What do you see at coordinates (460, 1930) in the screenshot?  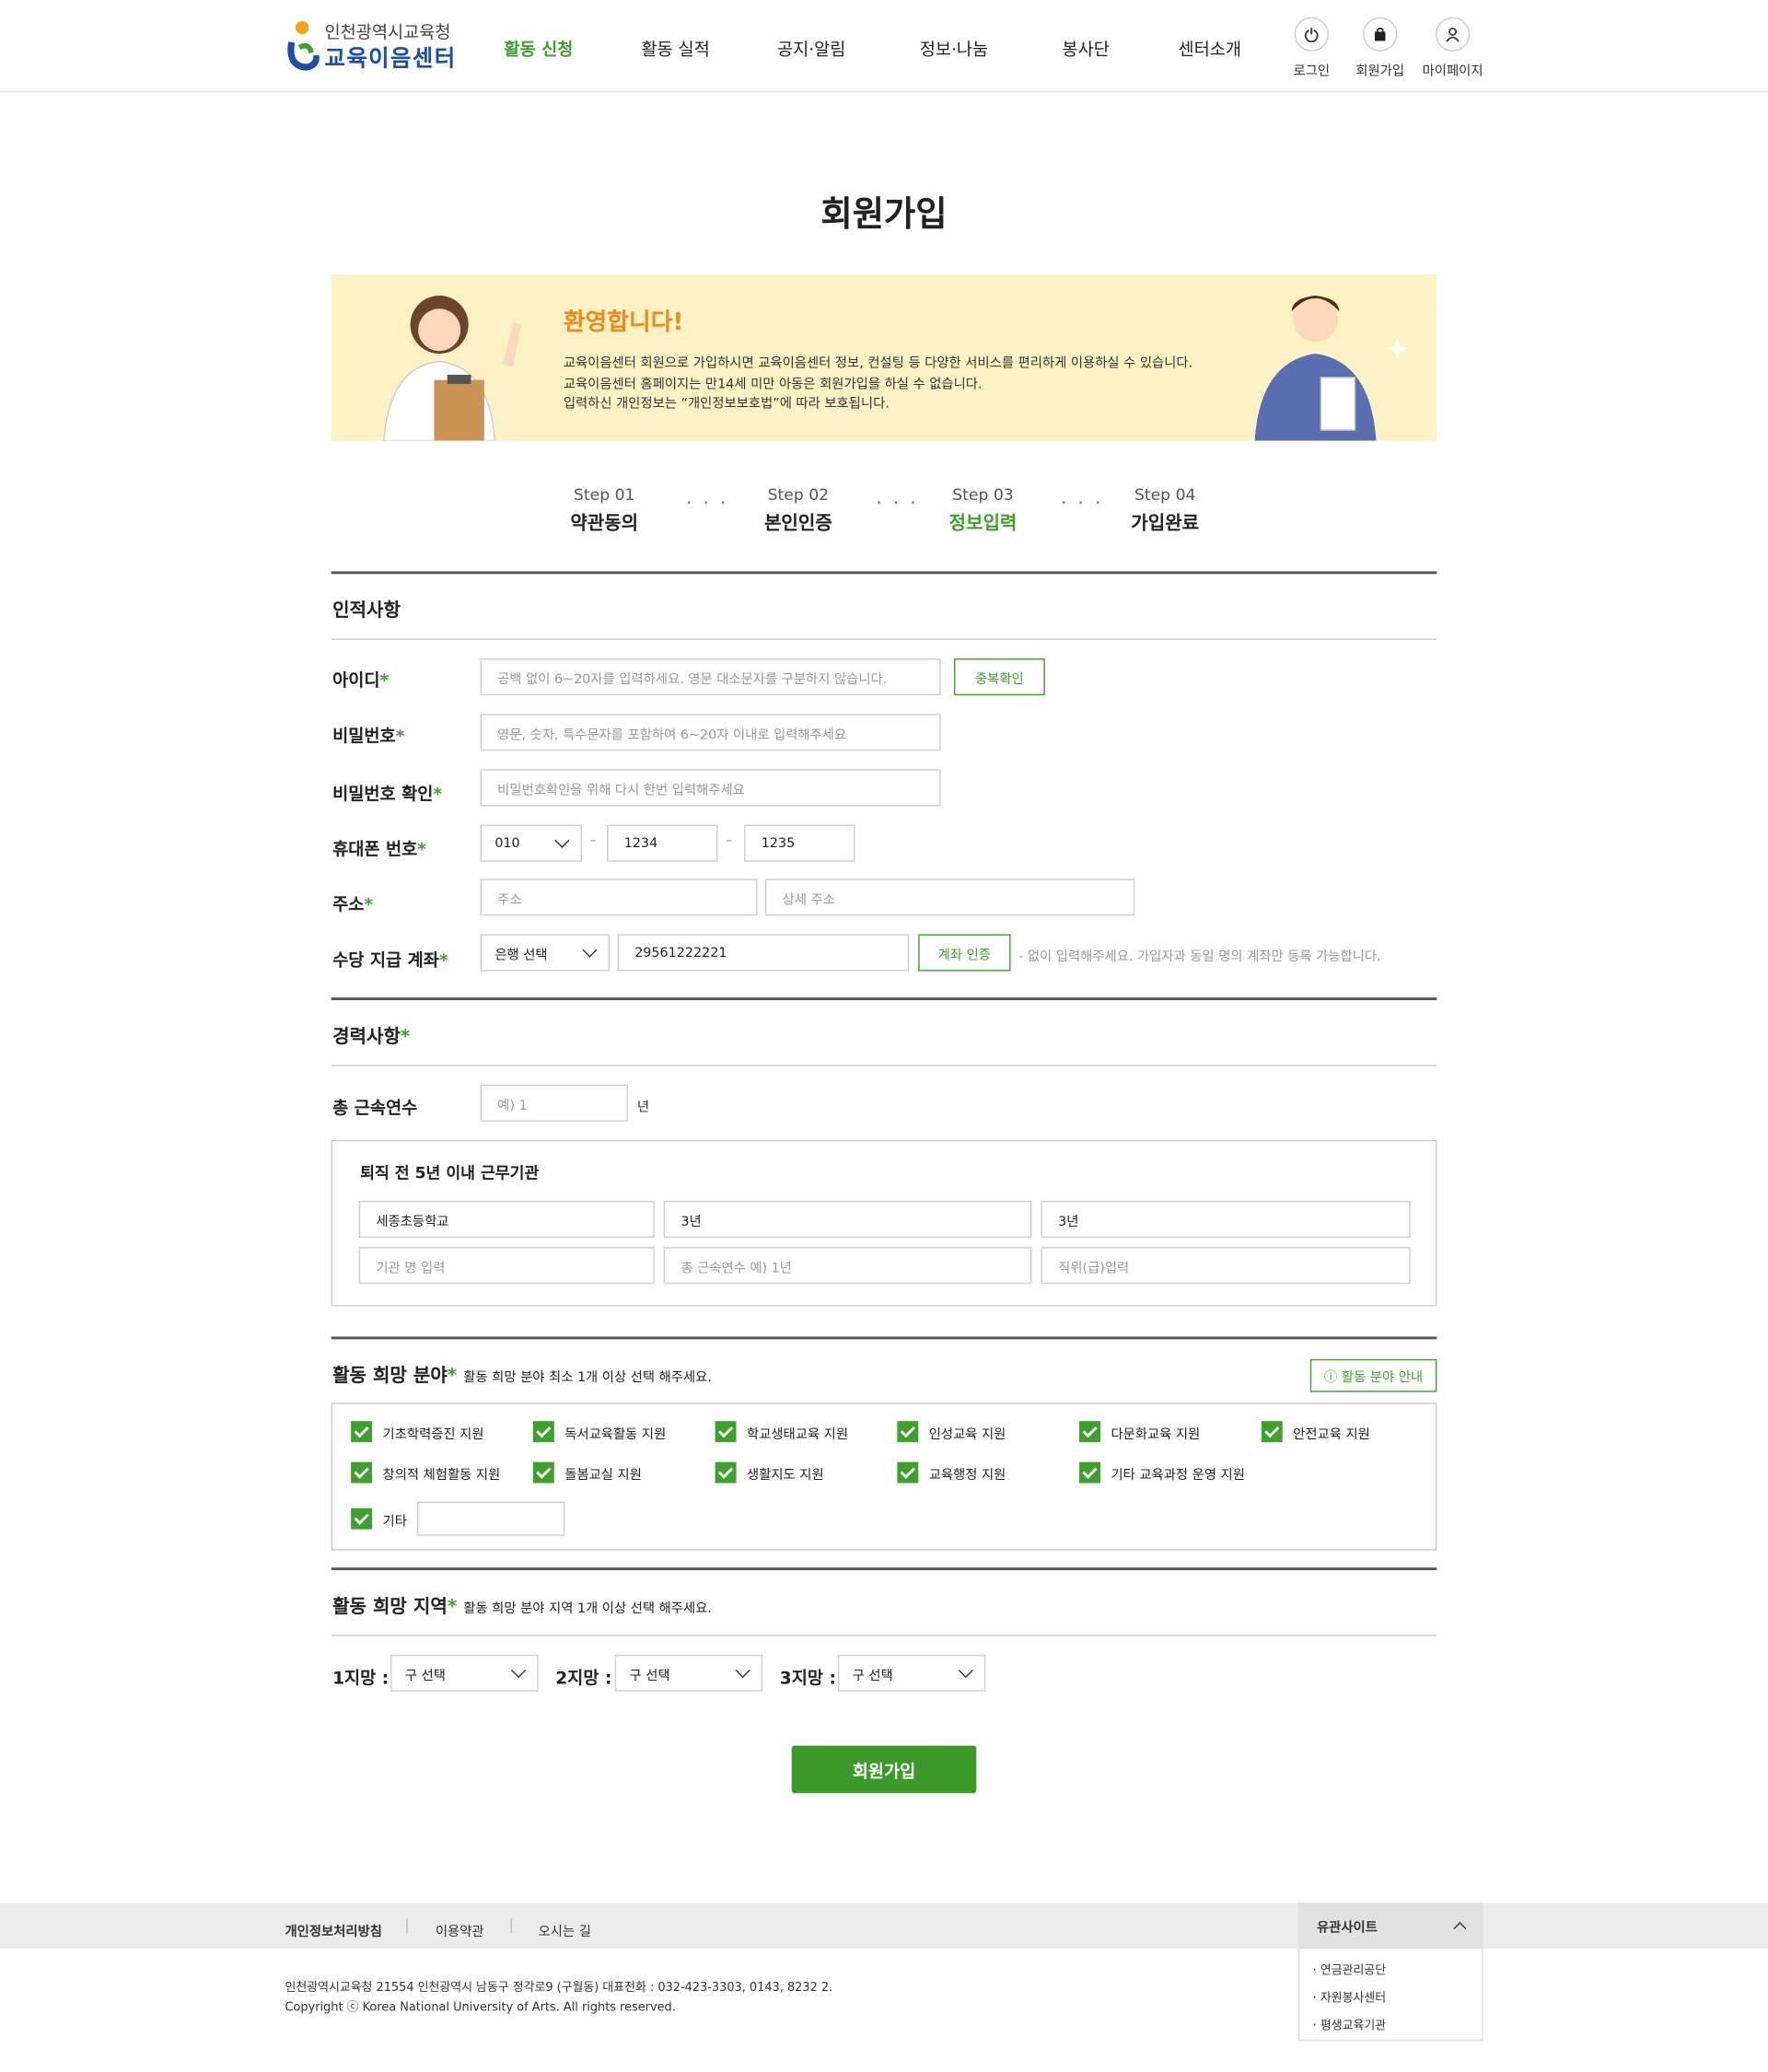 I see `terms-link: 이용약관` at bounding box center [460, 1930].